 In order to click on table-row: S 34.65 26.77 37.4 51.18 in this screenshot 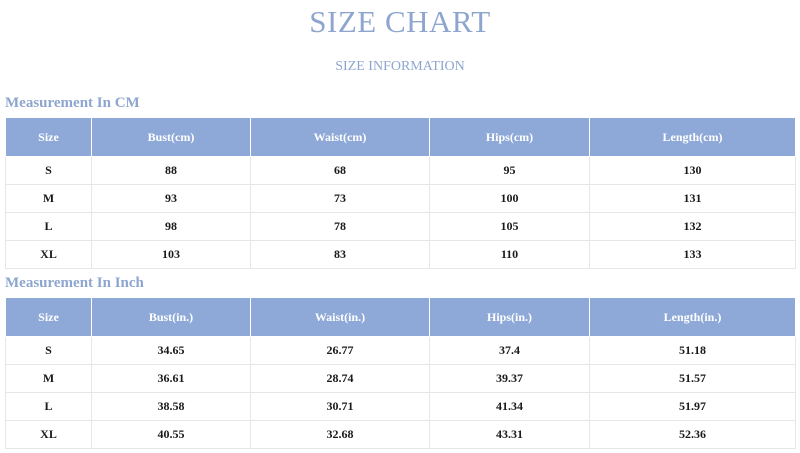, I will do `click(400, 350)`.